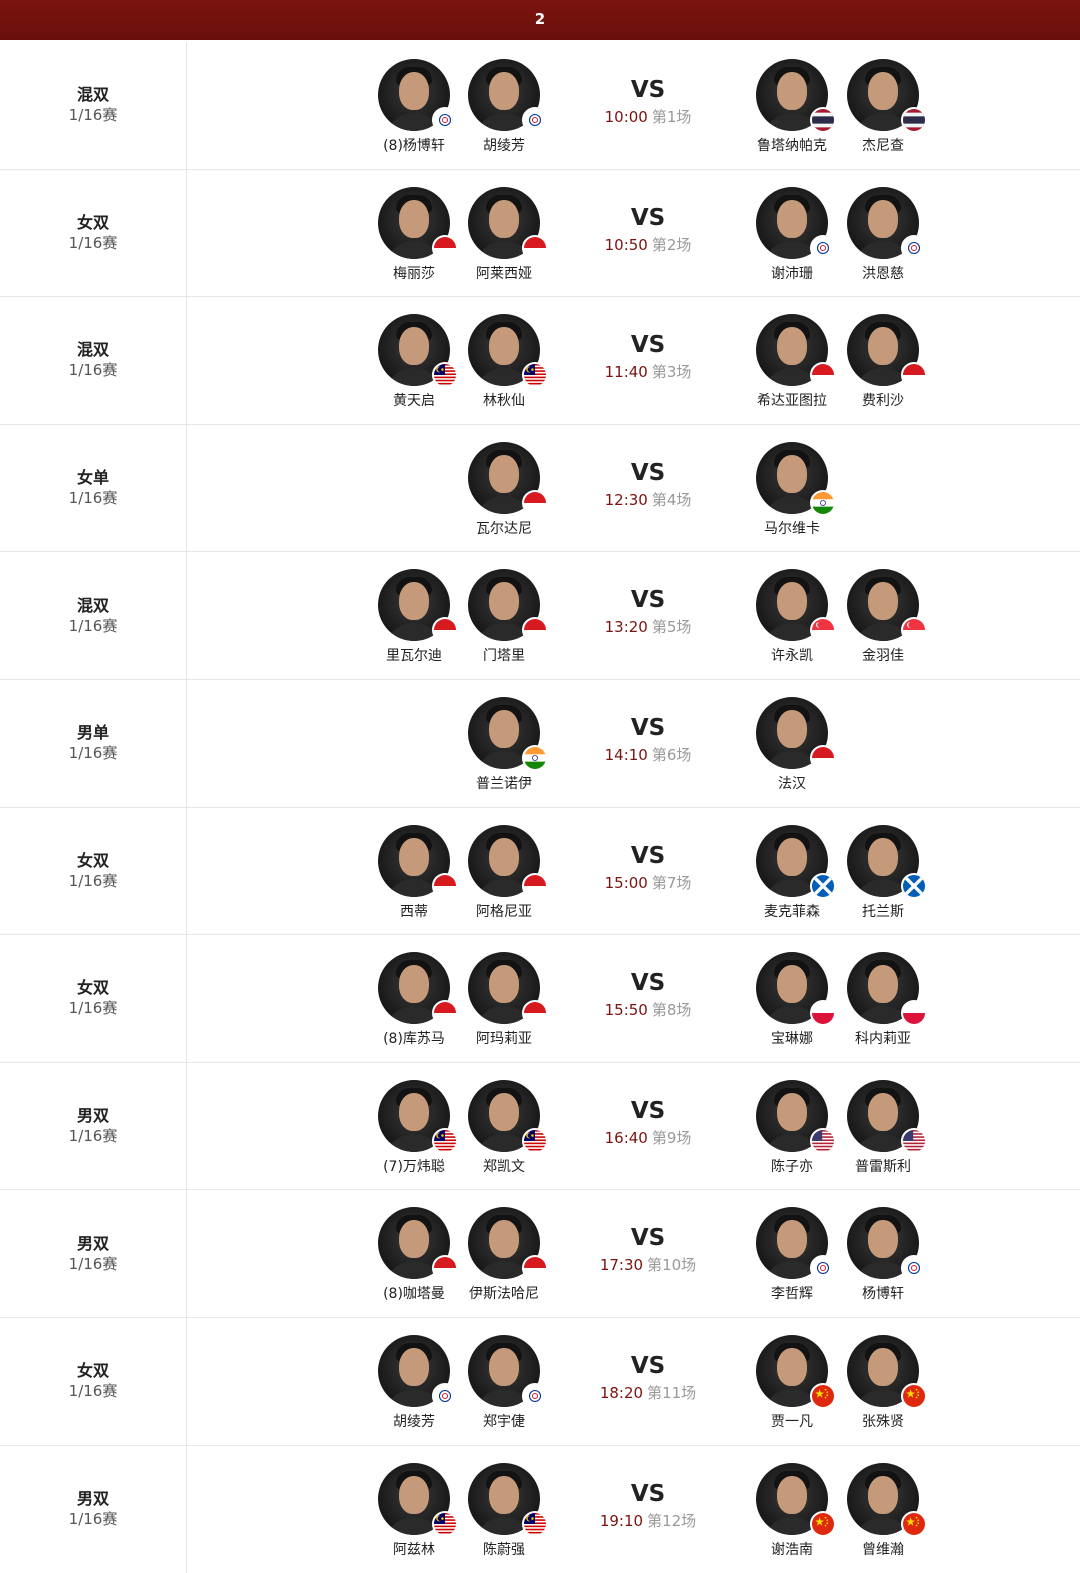  What do you see at coordinates (93, 233) in the screenshot?
I see `event-cell: 女双 1/16赛` at bounding box center [93, 233].